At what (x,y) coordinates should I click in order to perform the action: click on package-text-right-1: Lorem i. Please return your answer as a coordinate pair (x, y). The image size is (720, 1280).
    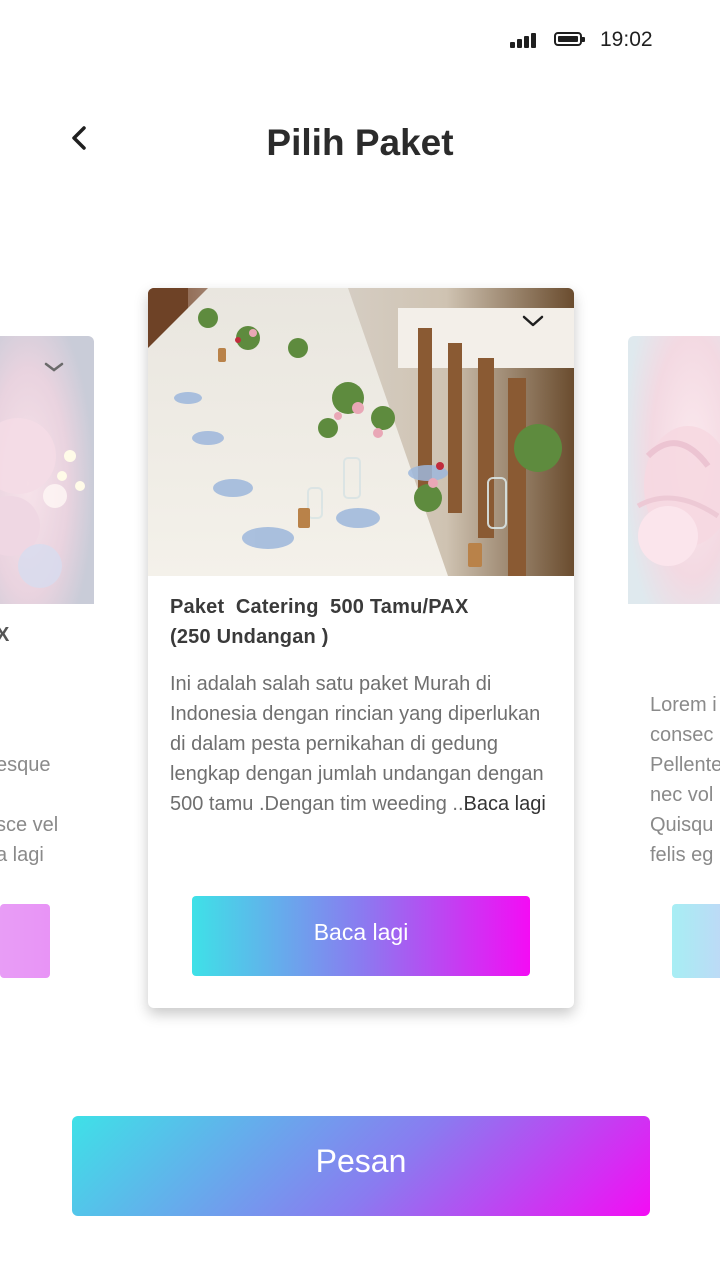
    Looking at the image, I should click on (683, 705).